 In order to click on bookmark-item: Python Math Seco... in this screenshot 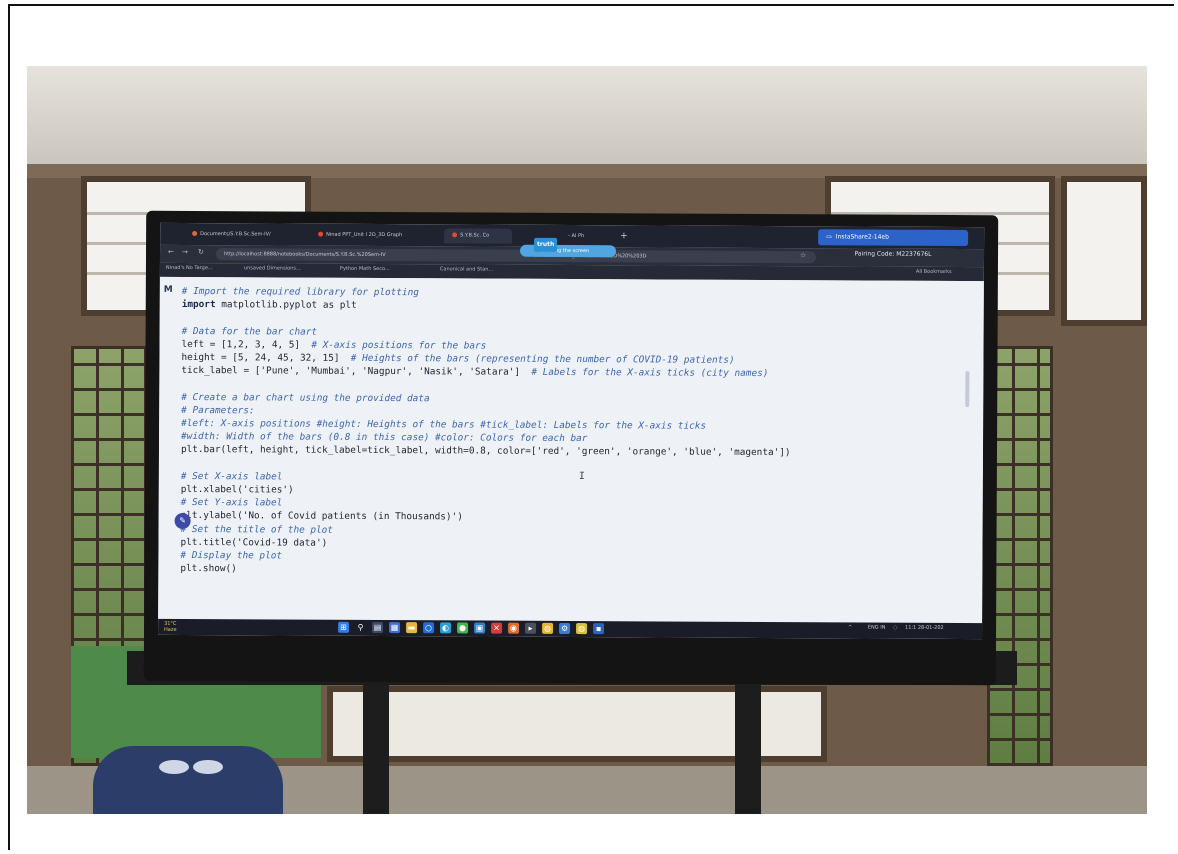, I will do `click(365, 269)`.